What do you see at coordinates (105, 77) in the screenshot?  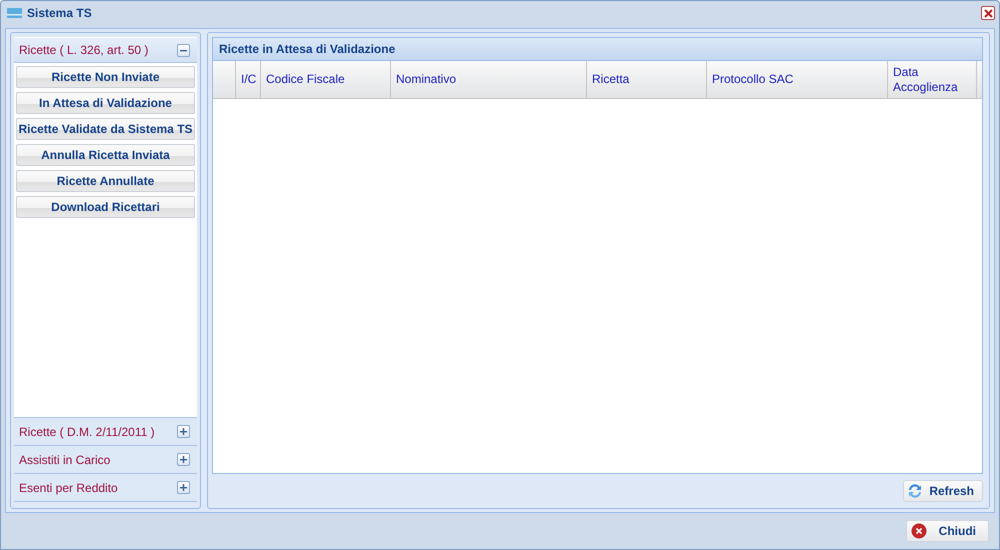 I see `nav-button: Ricette Non Inviate` at bounding box center [105, 77].